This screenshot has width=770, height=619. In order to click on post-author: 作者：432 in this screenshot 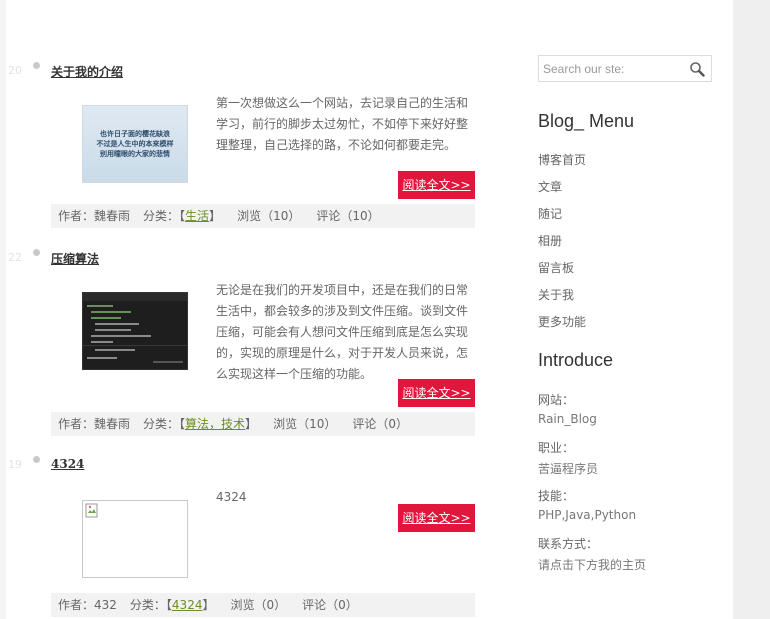, I will do `click(87, 605)`.